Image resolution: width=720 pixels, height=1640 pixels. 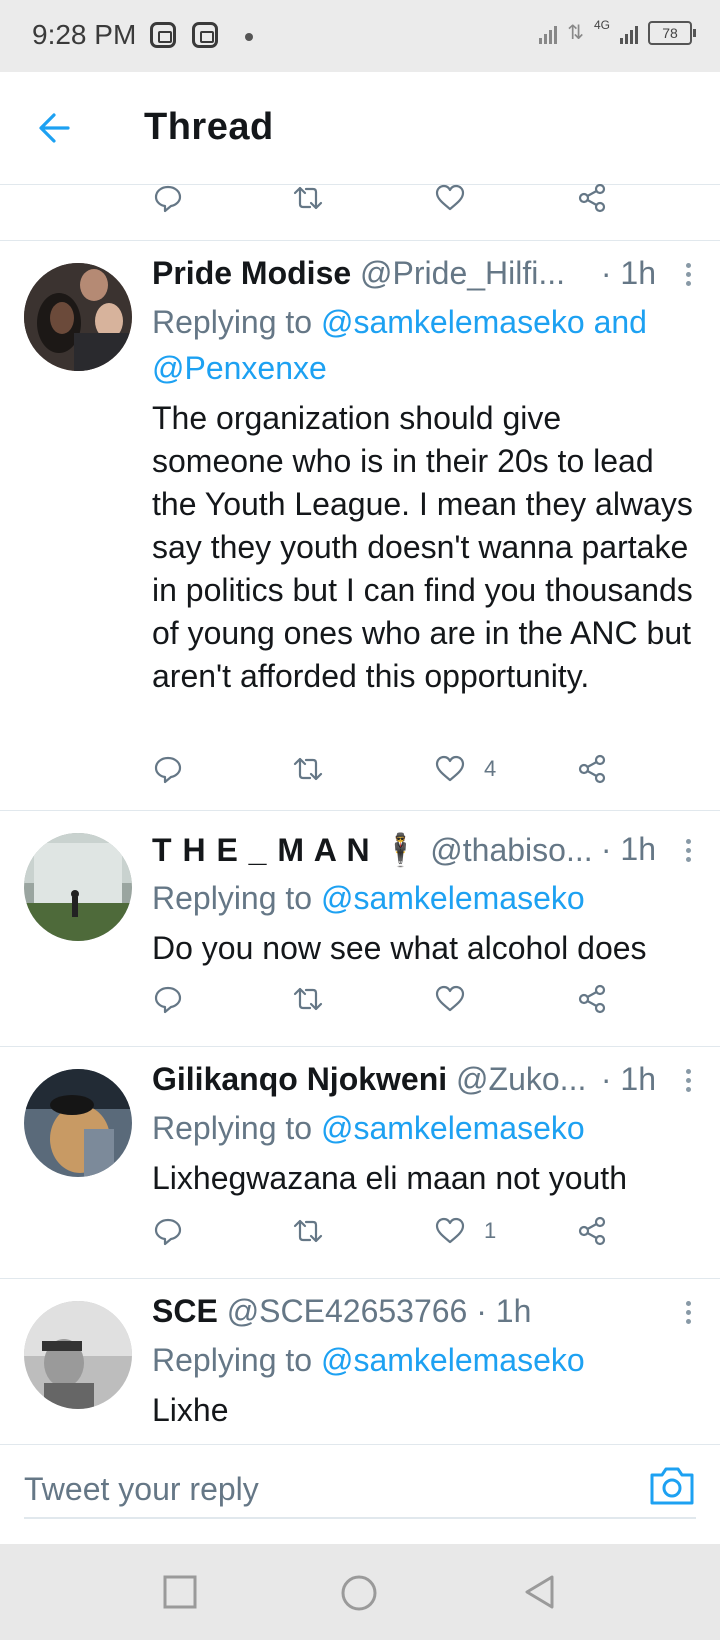 I want to click on like-button: 1, so click(x=465, y=1231).